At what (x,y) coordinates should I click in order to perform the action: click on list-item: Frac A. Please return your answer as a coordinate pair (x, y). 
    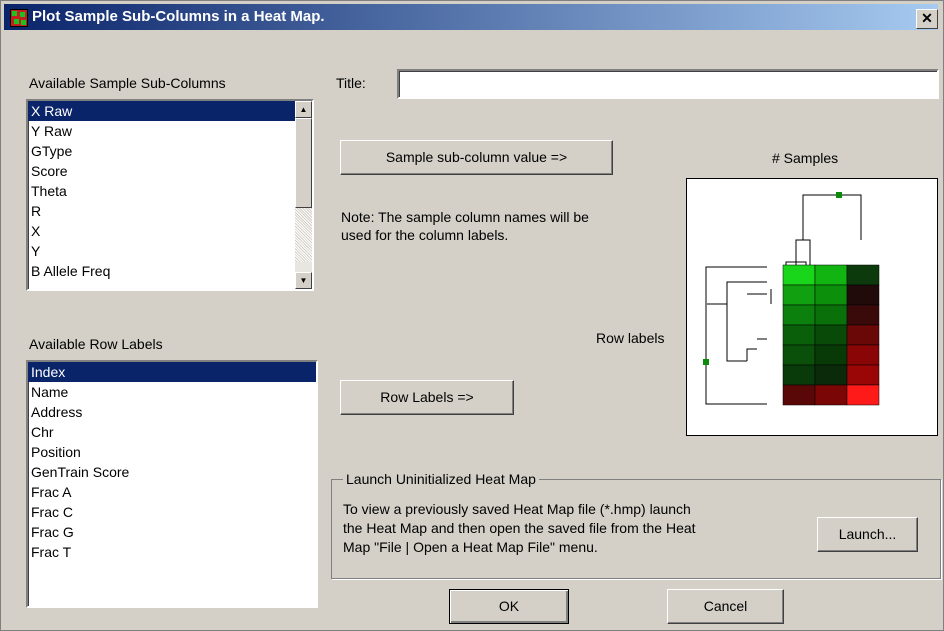
    Looking at the image, I should click on (172, 492).